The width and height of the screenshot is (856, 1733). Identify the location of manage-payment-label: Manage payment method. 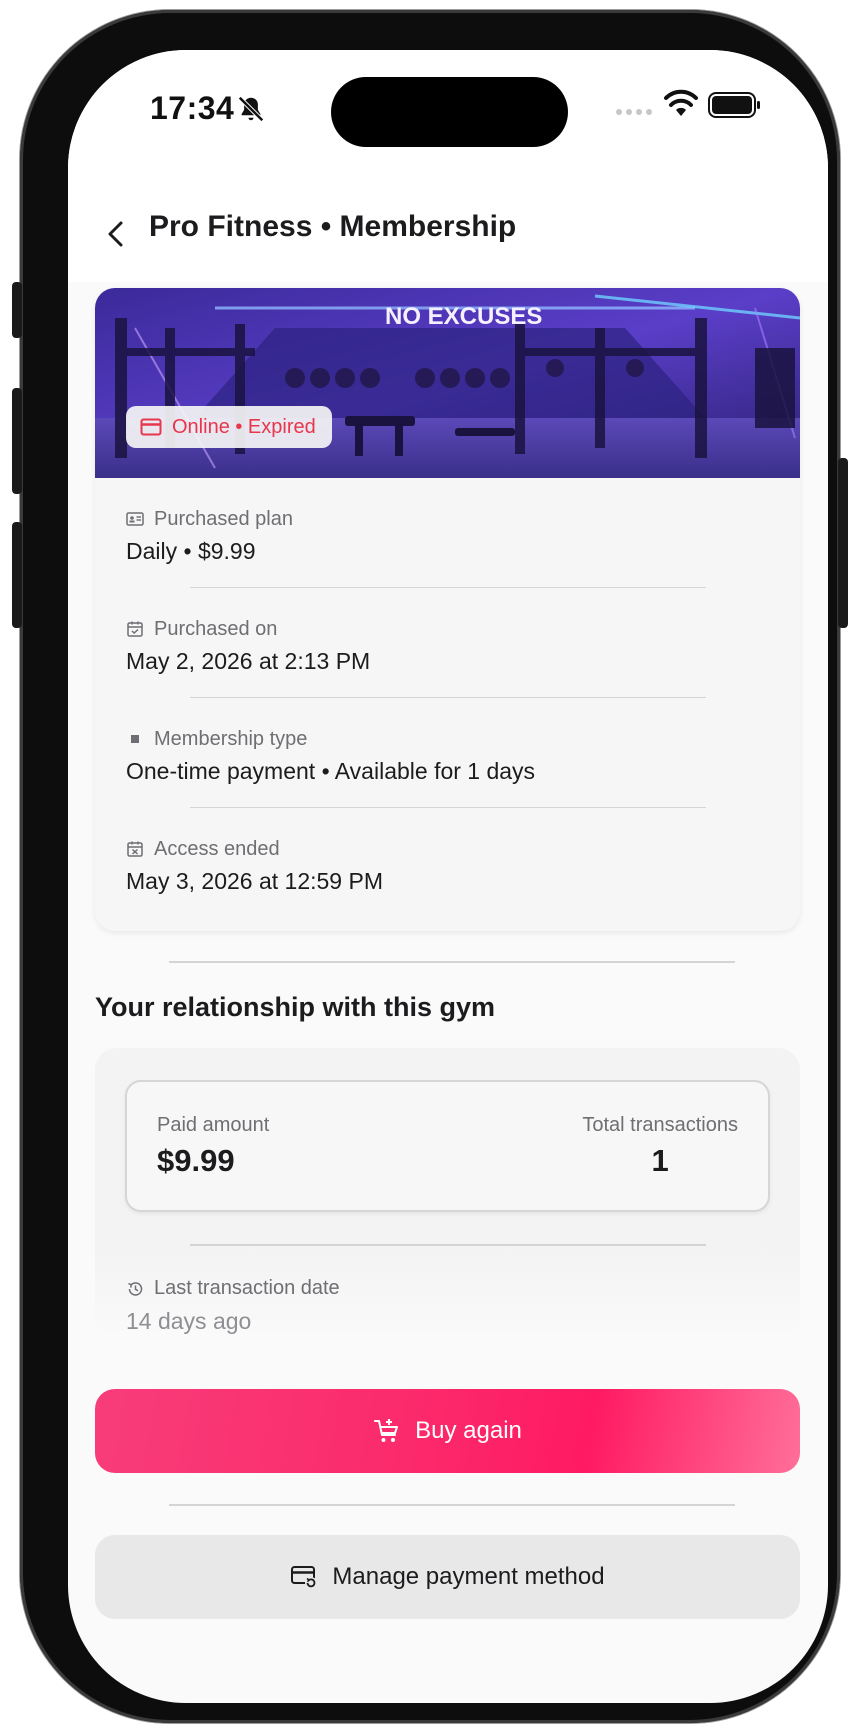
(468, 1576).